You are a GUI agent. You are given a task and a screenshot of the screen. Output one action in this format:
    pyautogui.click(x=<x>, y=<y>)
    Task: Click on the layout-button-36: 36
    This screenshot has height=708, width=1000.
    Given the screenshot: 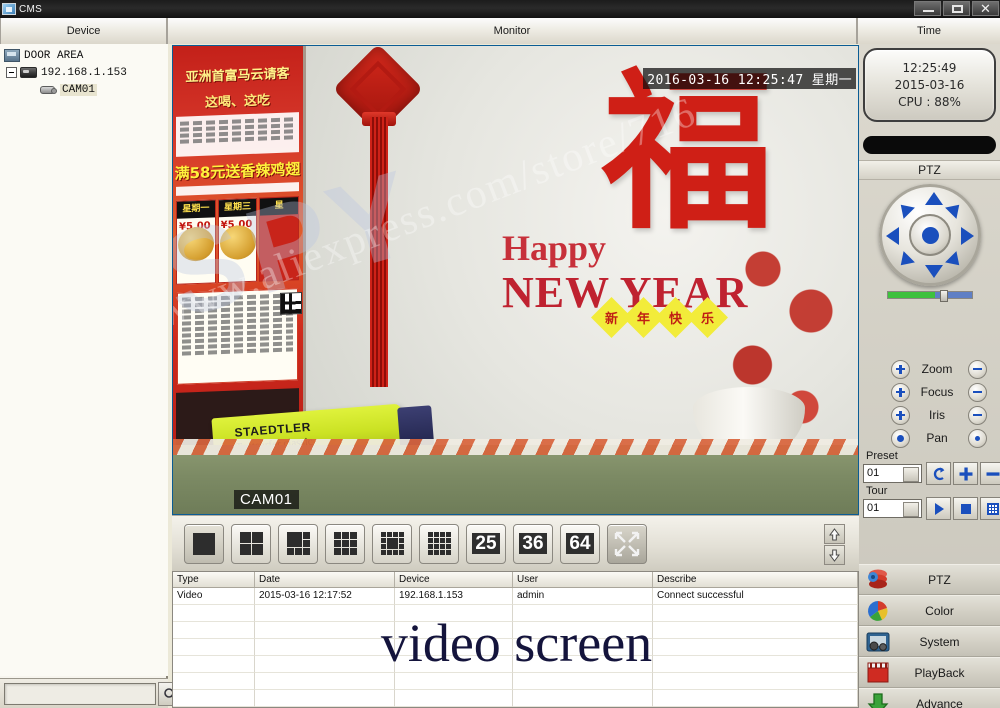 What is the action you would take?
    pyautogui.click(x=533, y=543)
    